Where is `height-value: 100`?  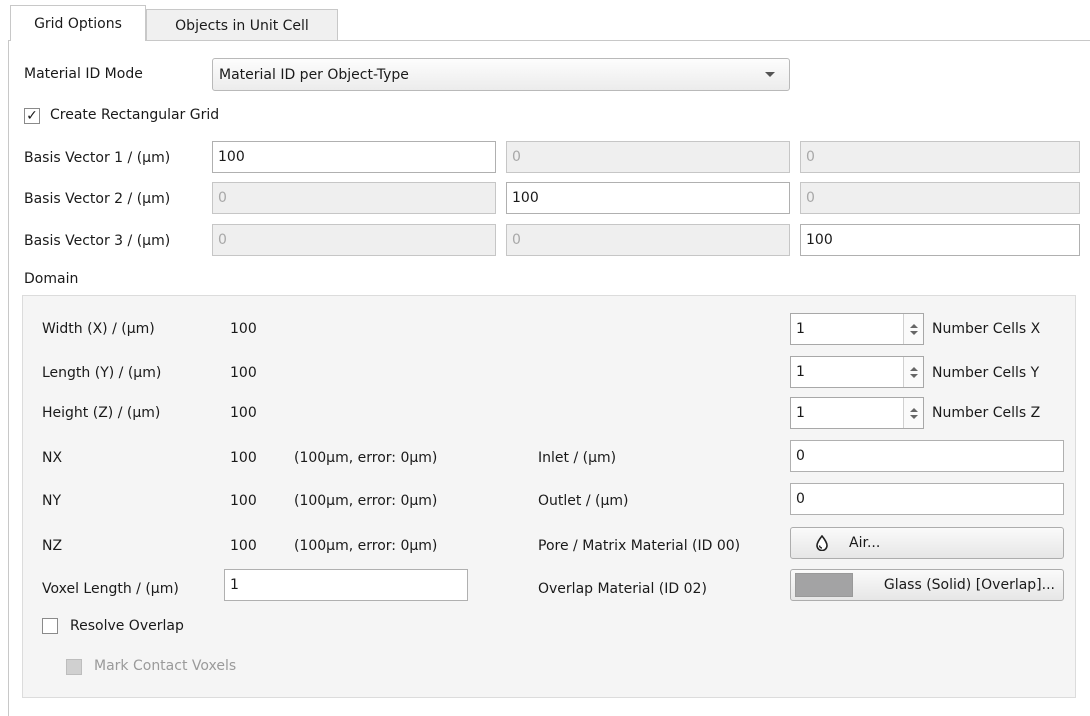
height-value: 100 is located at coordinates (243, 413).